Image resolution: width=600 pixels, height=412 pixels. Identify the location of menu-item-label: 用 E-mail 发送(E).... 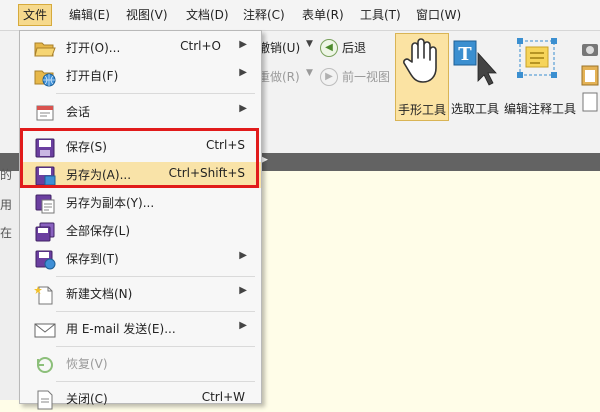
(121, 329).